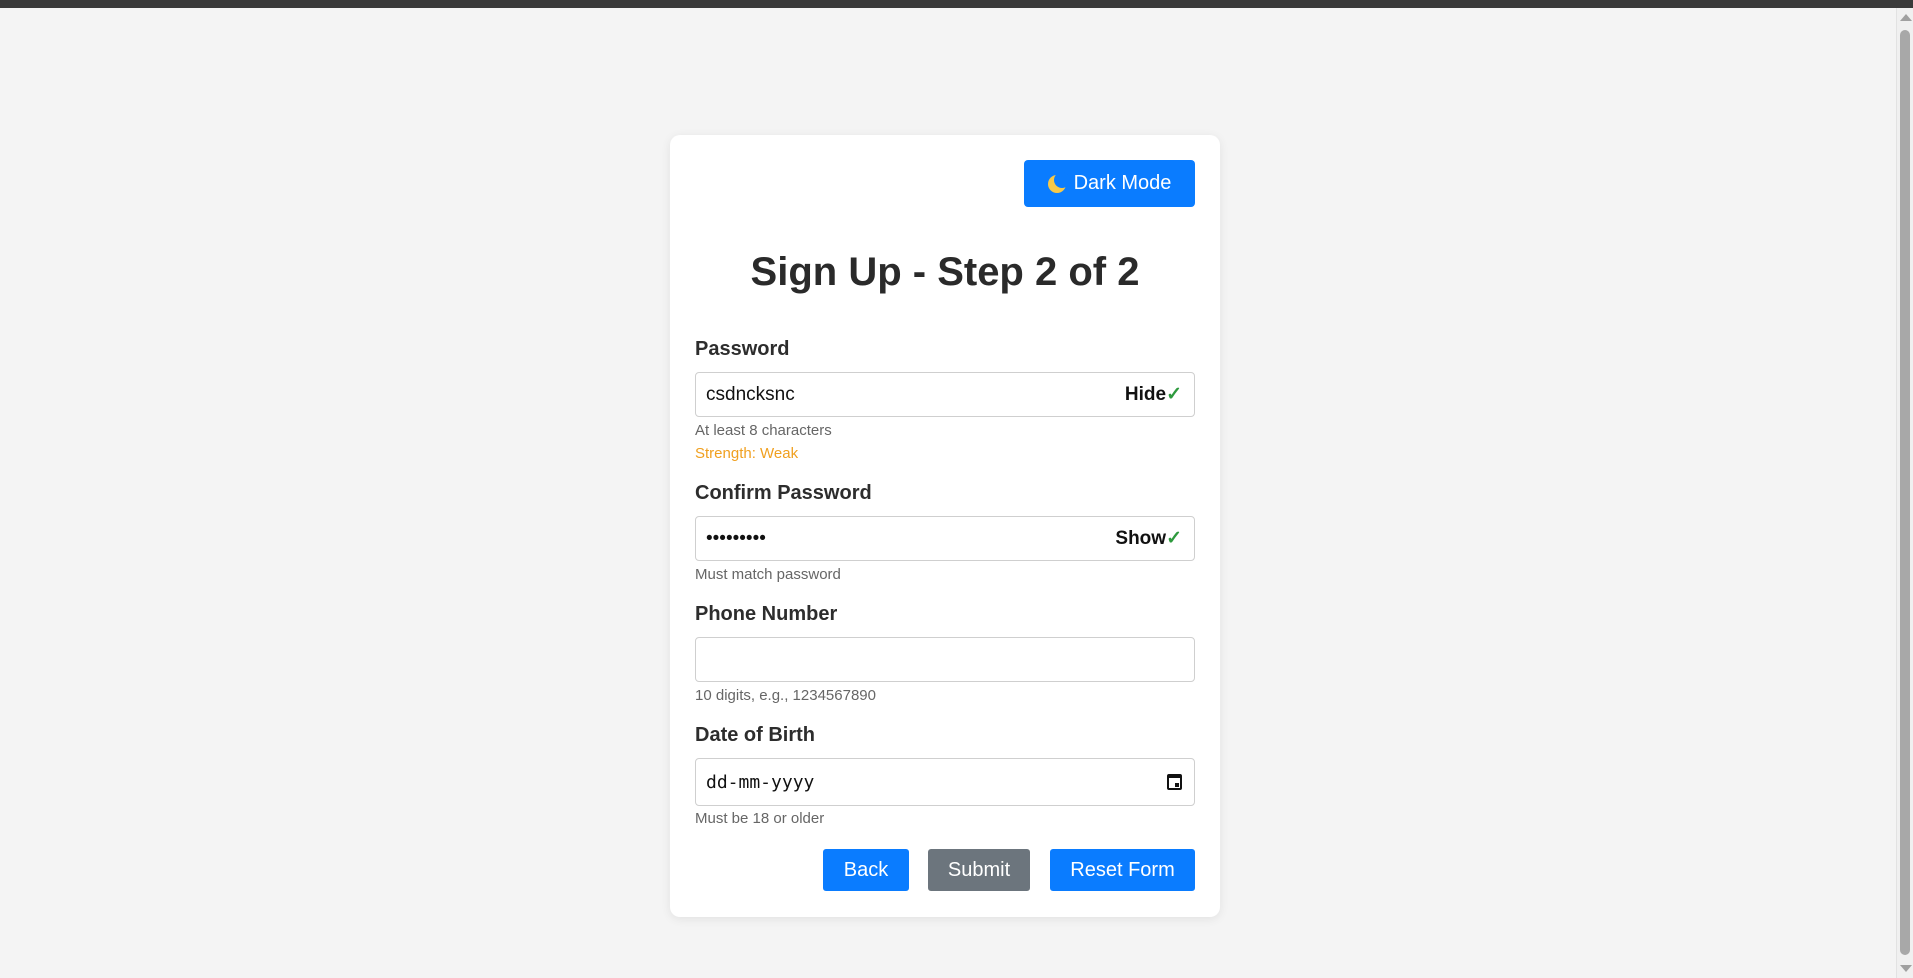 The width and height of the screenshot is (1913, 978). I want to click on password-valid-check-icon: ✓, so click(1174, 394).